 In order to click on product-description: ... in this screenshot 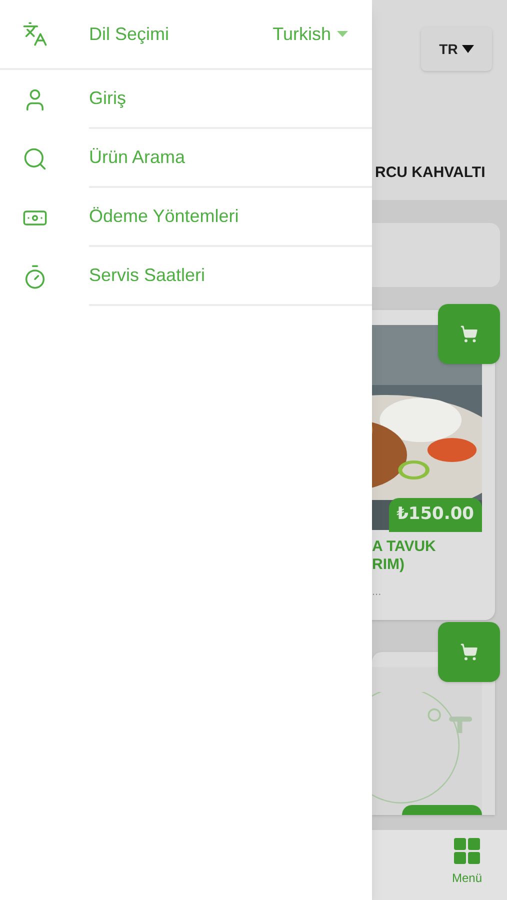, I will do `click(377, 592)`.